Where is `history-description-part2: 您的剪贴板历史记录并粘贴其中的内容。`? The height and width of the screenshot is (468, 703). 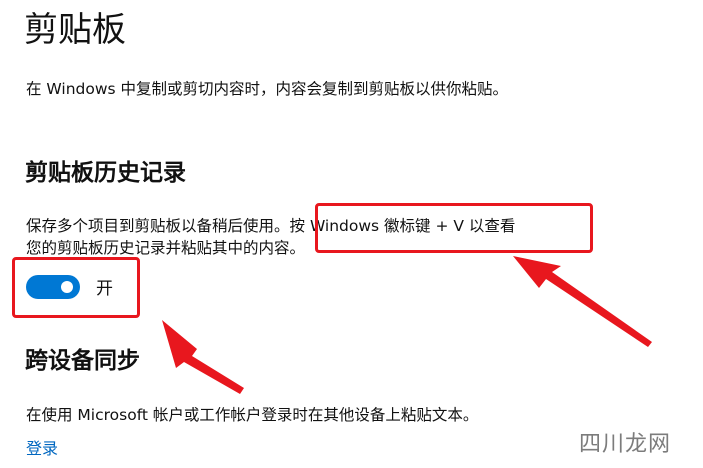 history-description-part2: 您的剪贴板历史记录并粘贴其中的内容。 is located at coordinates (166, 248).